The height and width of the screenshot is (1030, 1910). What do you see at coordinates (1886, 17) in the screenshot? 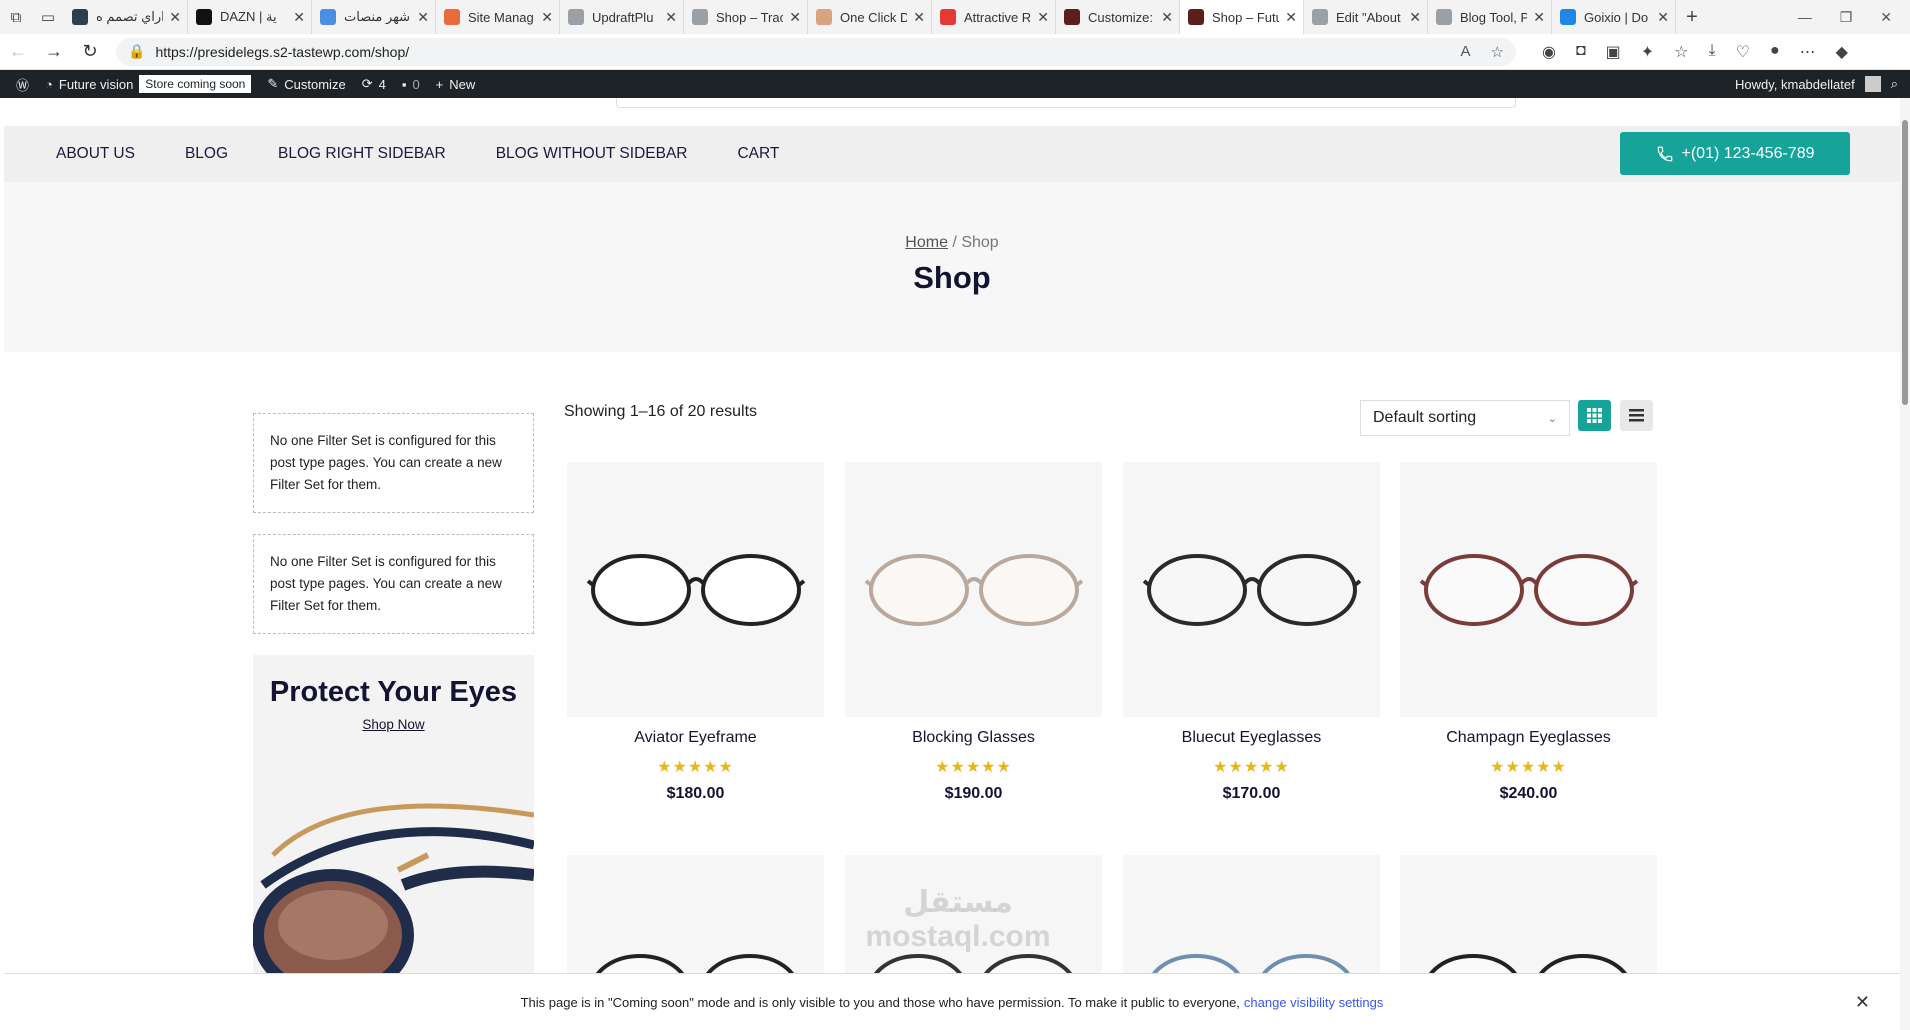
I see `close-window-icon: ✕` at bounding box center [1886, 17].